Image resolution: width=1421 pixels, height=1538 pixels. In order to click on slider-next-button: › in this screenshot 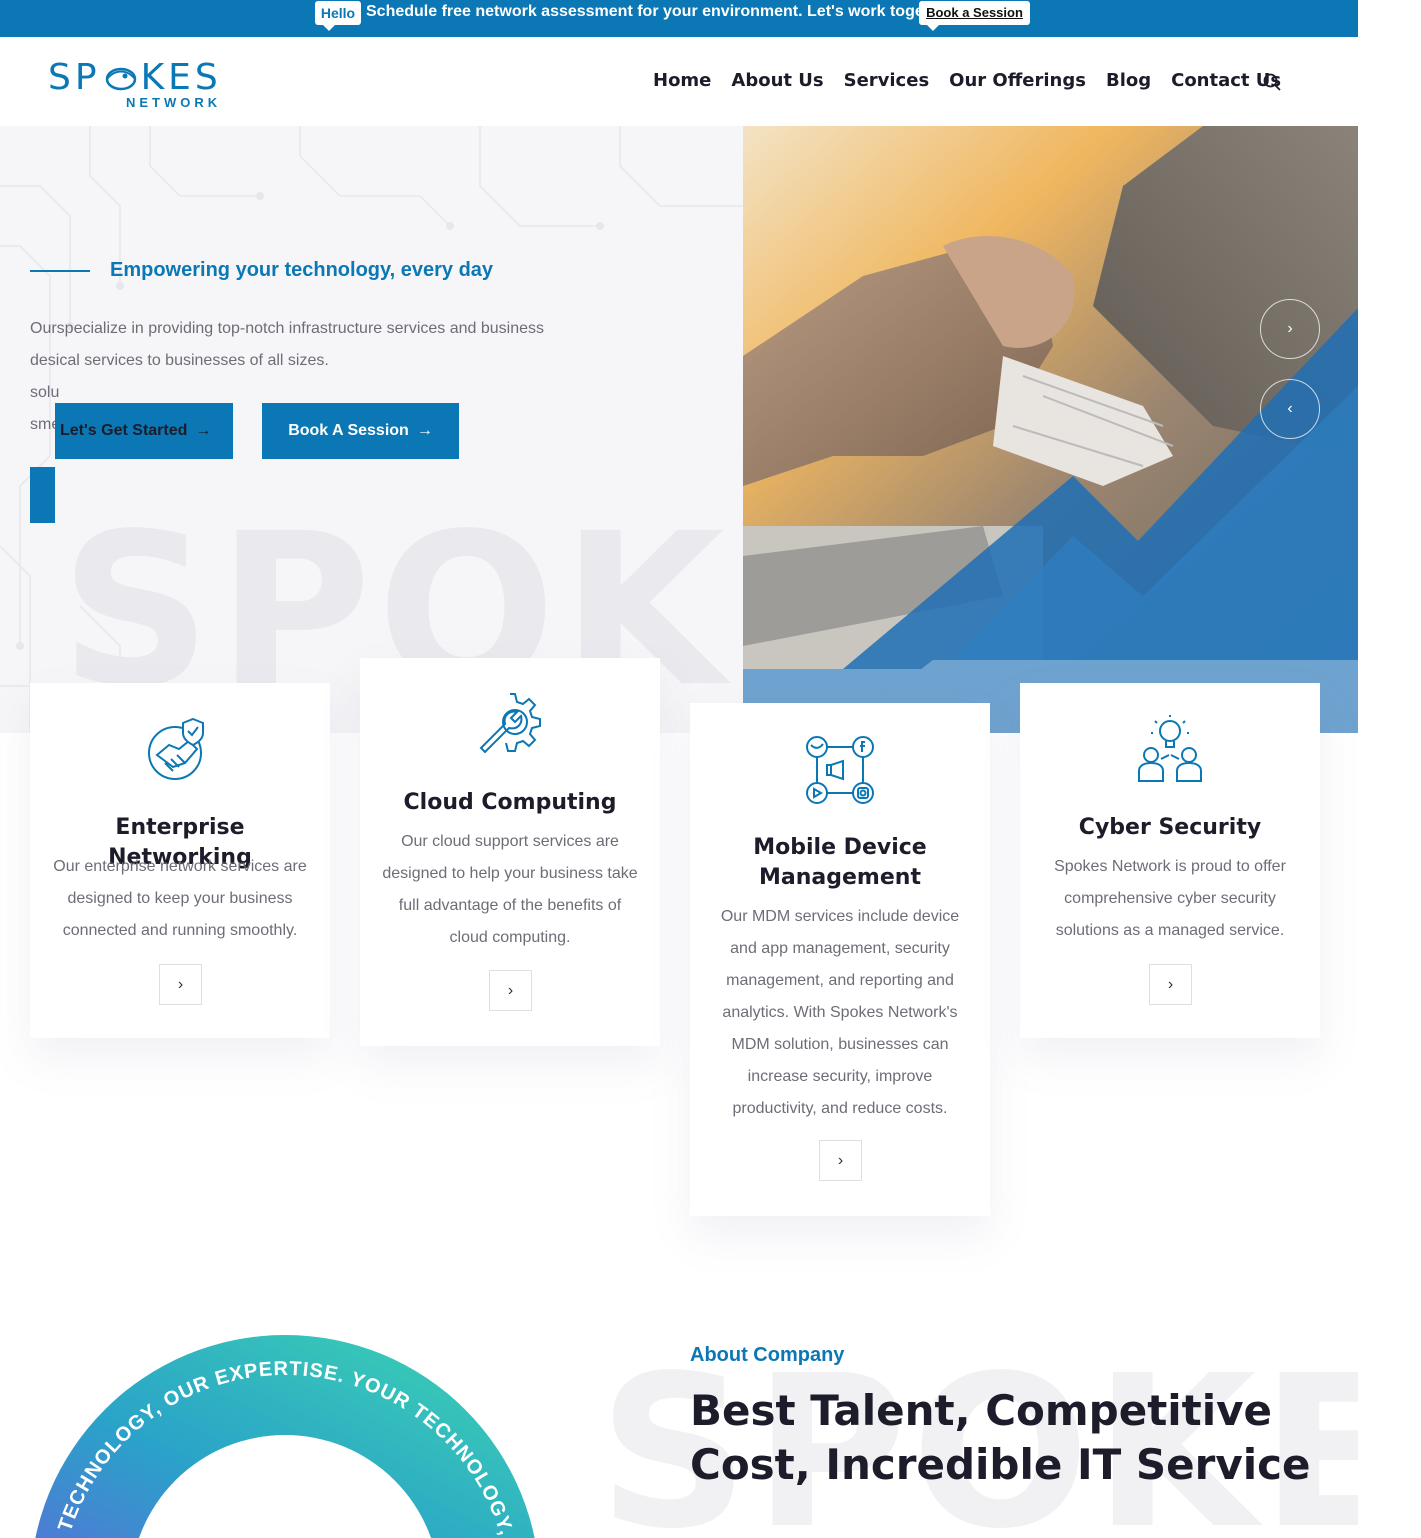, I will do `click(1290, 329)`.